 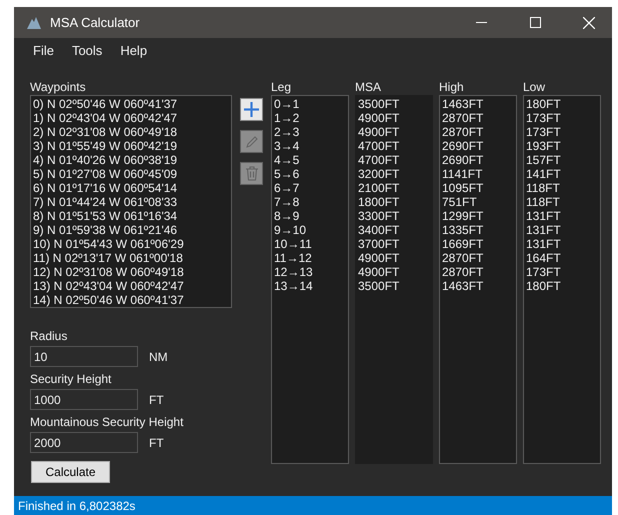 I want to click on list-item: 13) N 02º43'04 W 060º42'47, so click(x=131, y=286).